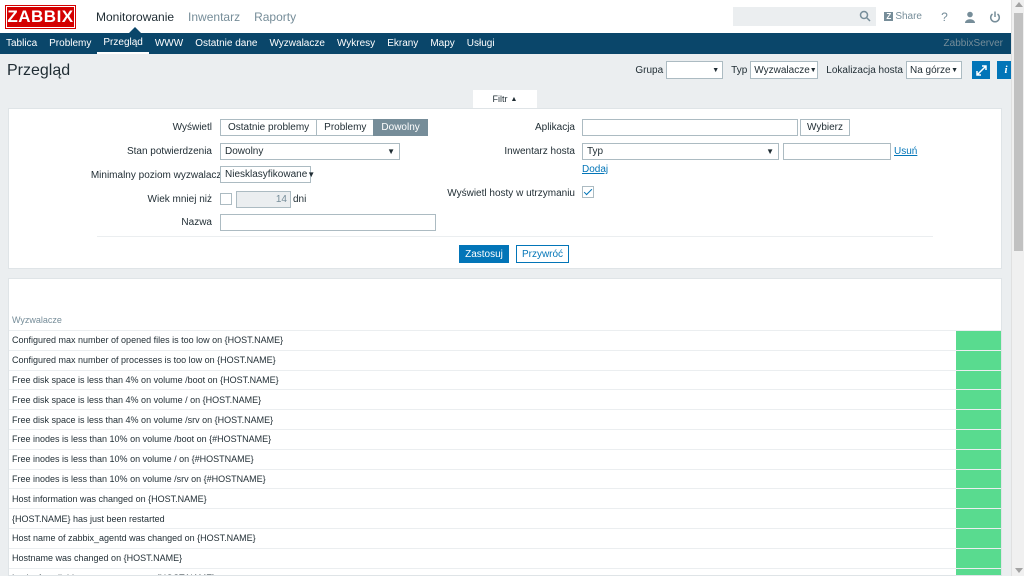 The height and width of the screenshot is (576, 1024). I want to click on age-unit: dni, so click(300, 199).